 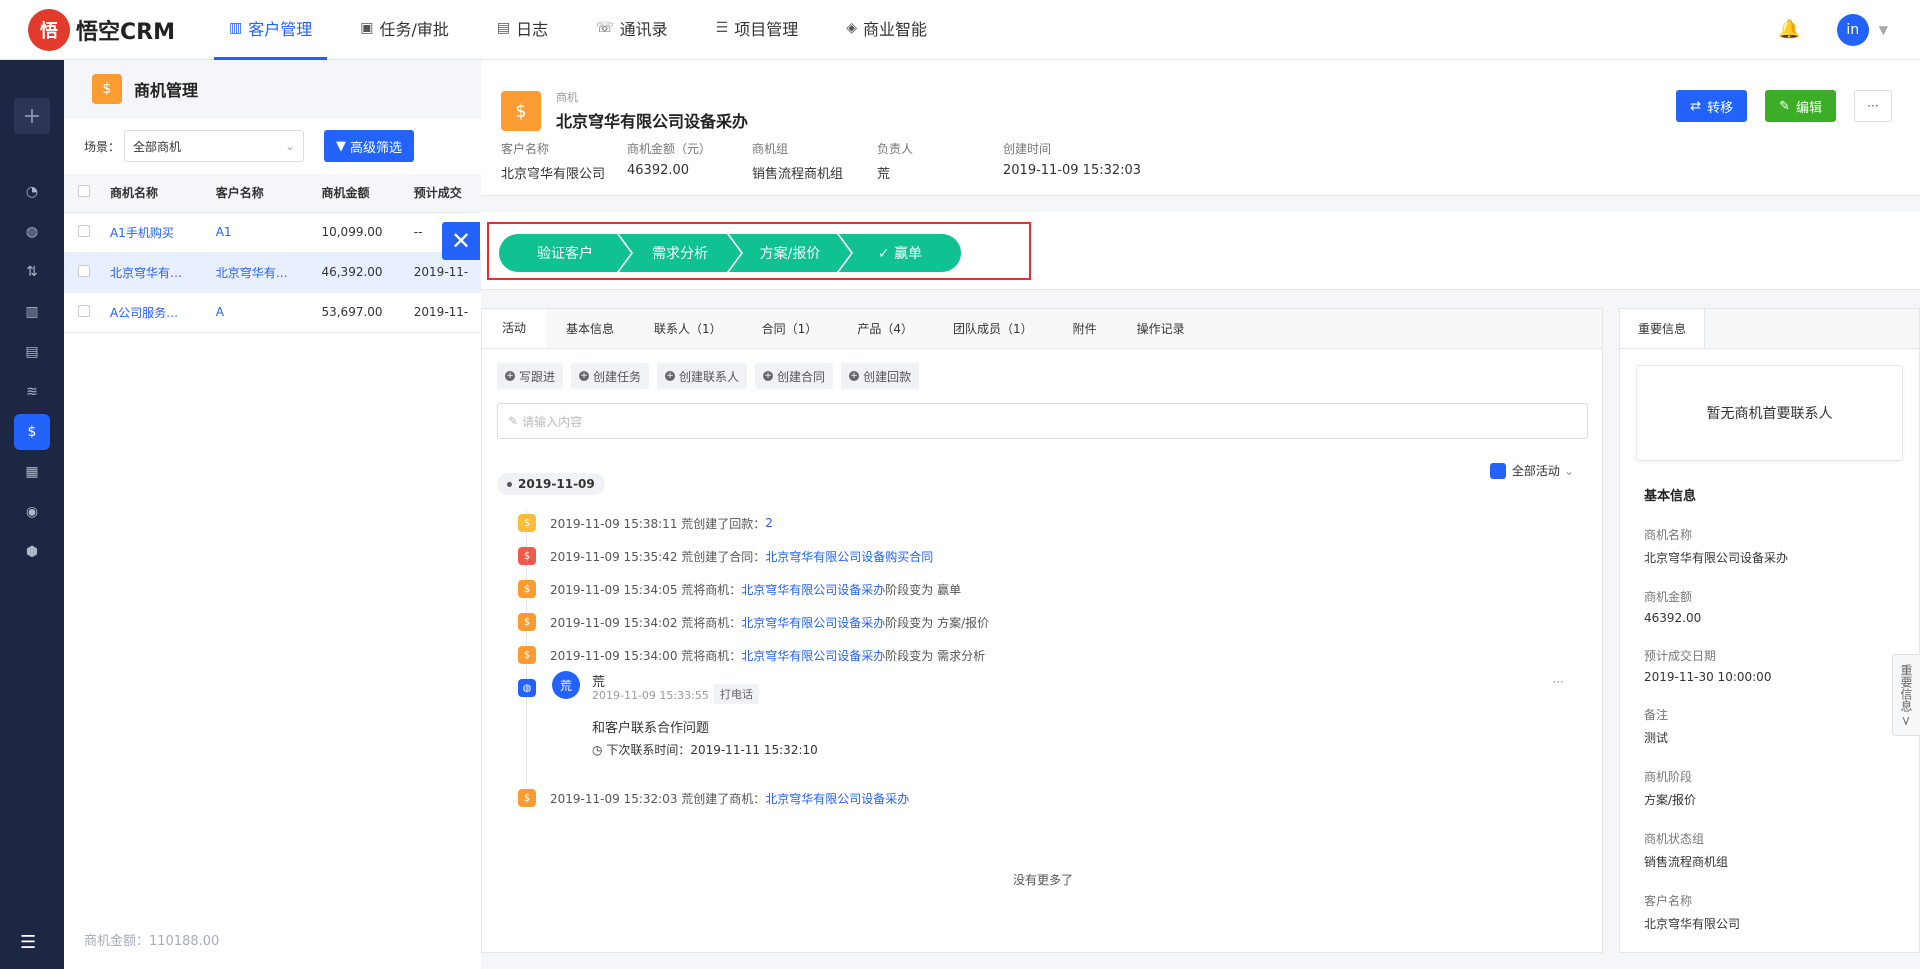 What do you see at coordinates (254, 312) in the screenshot?
I see `customer-name-link: A` at bounding box center [254, 312].